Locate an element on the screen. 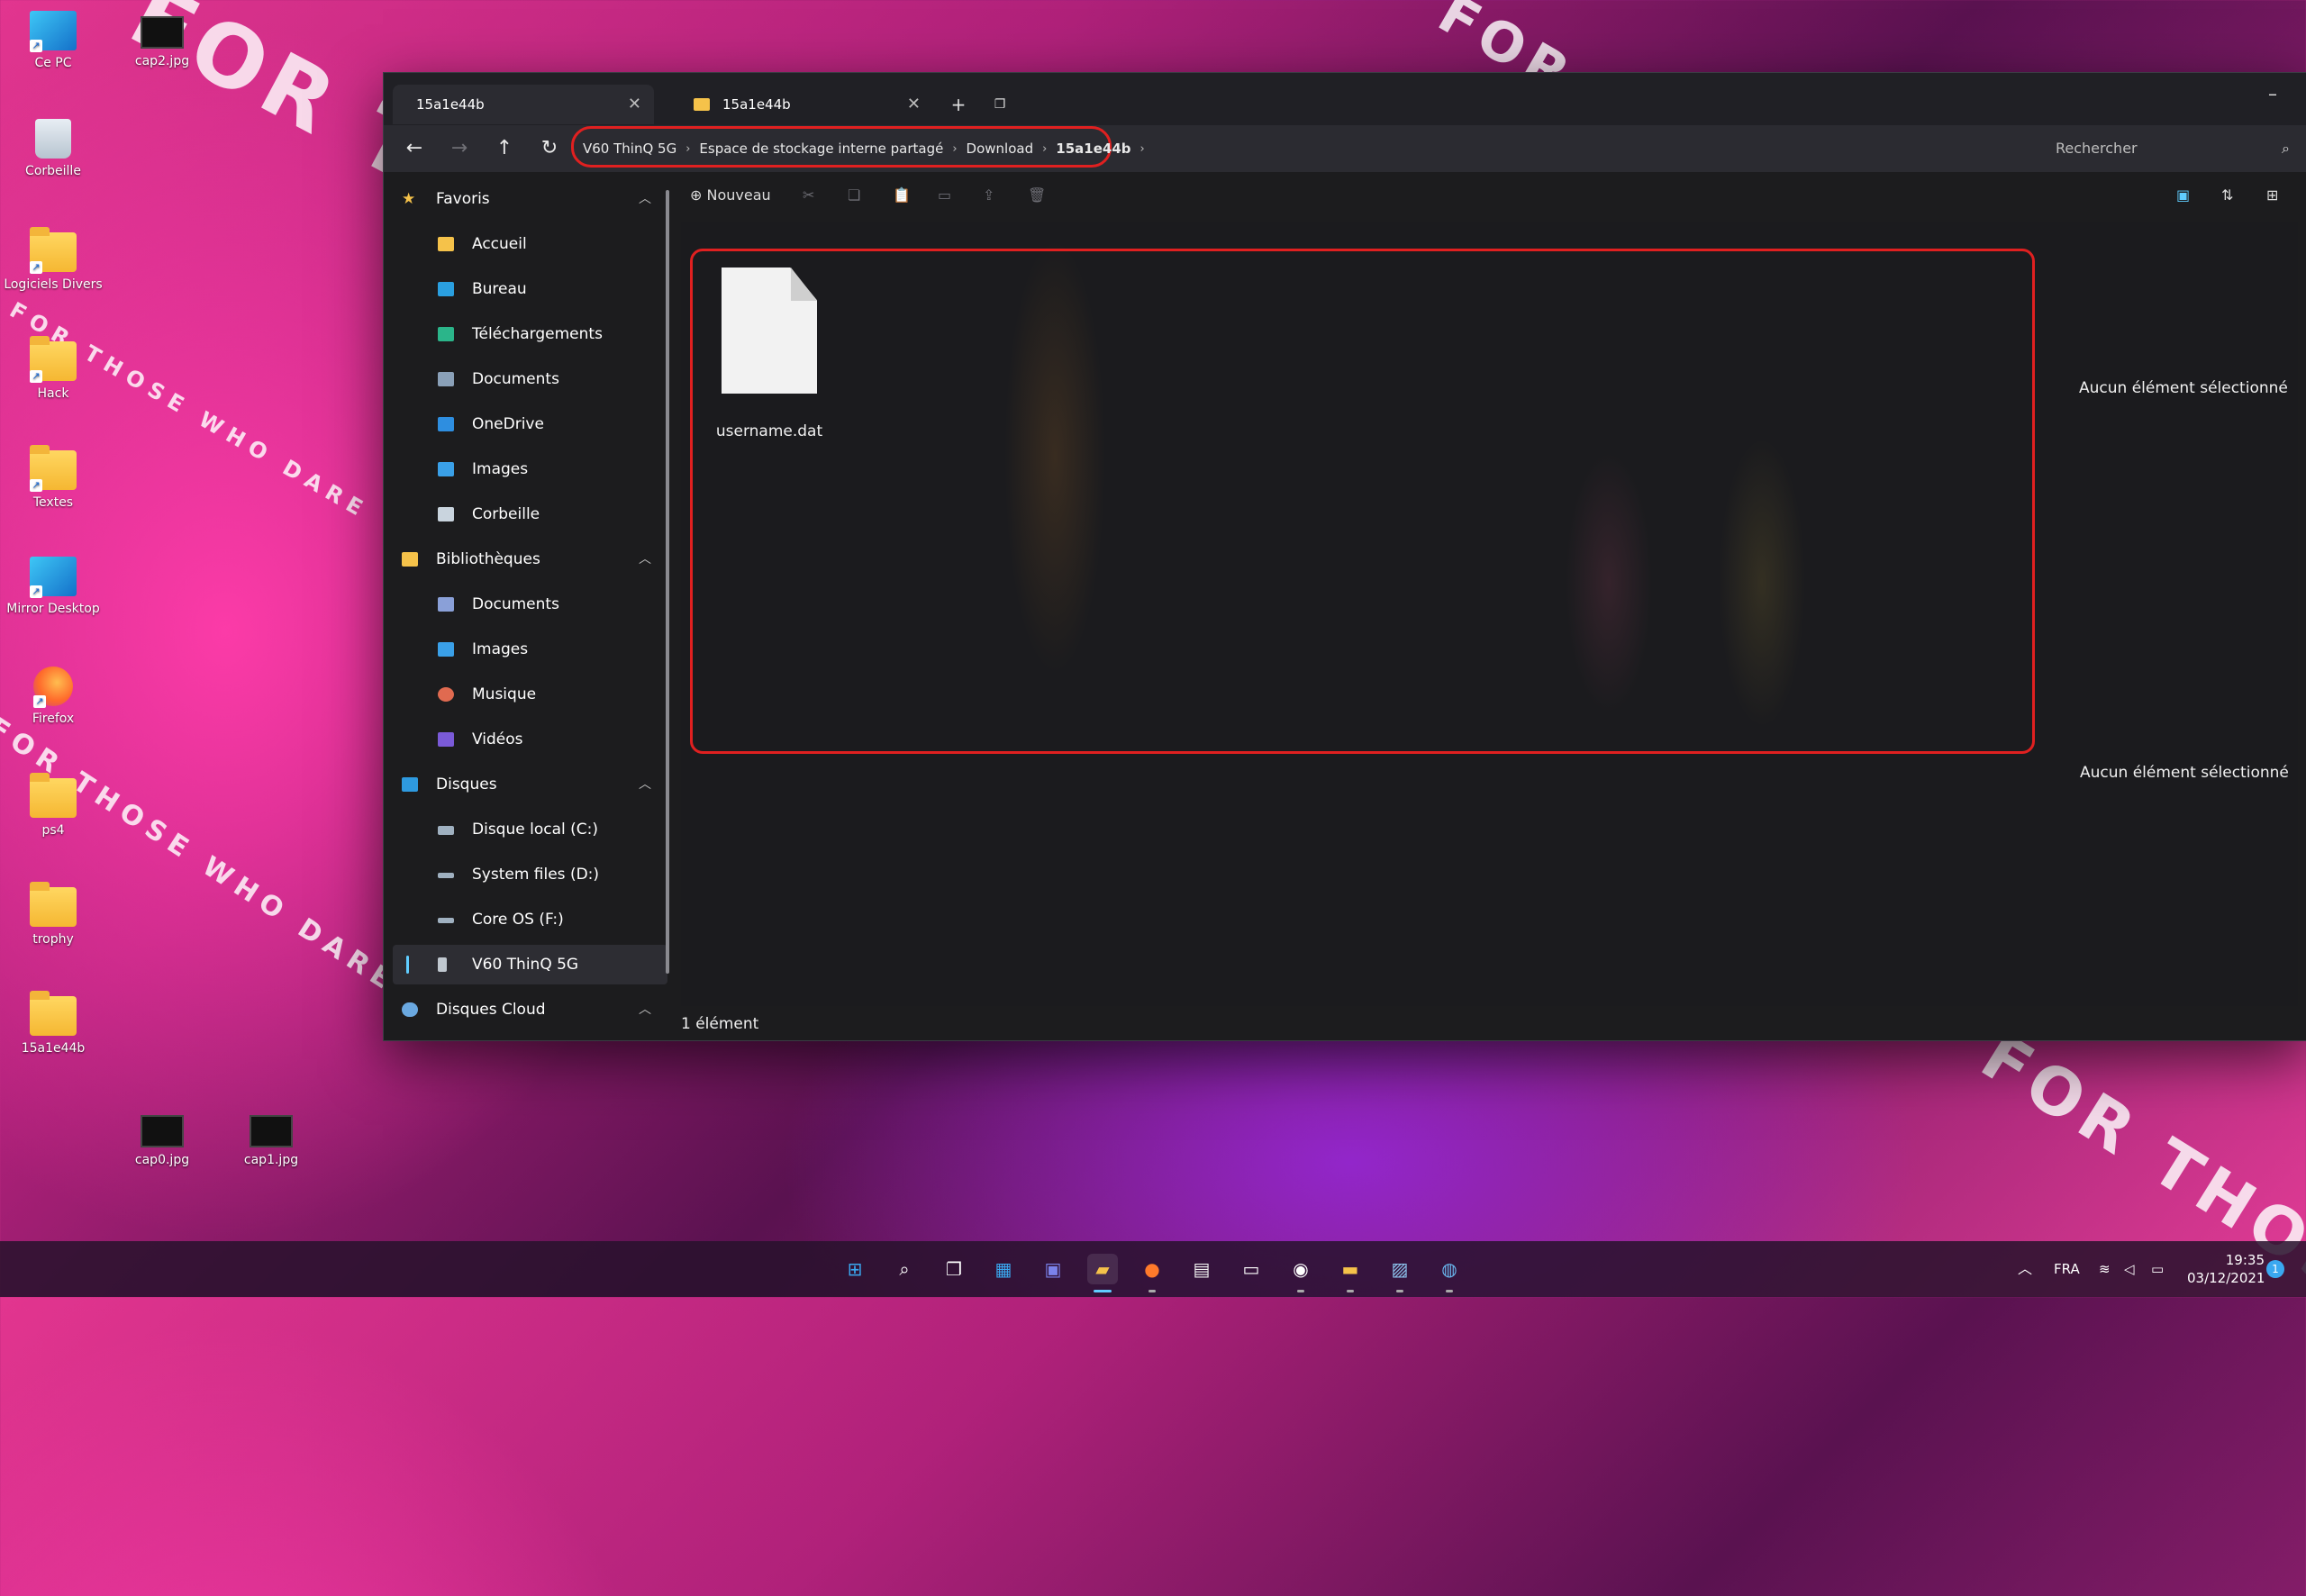 Image resolution: width=2306 pixels, height=1596 pixels. desktop-icon-textes: ↗ Textes is located at coordinates (53, 477).